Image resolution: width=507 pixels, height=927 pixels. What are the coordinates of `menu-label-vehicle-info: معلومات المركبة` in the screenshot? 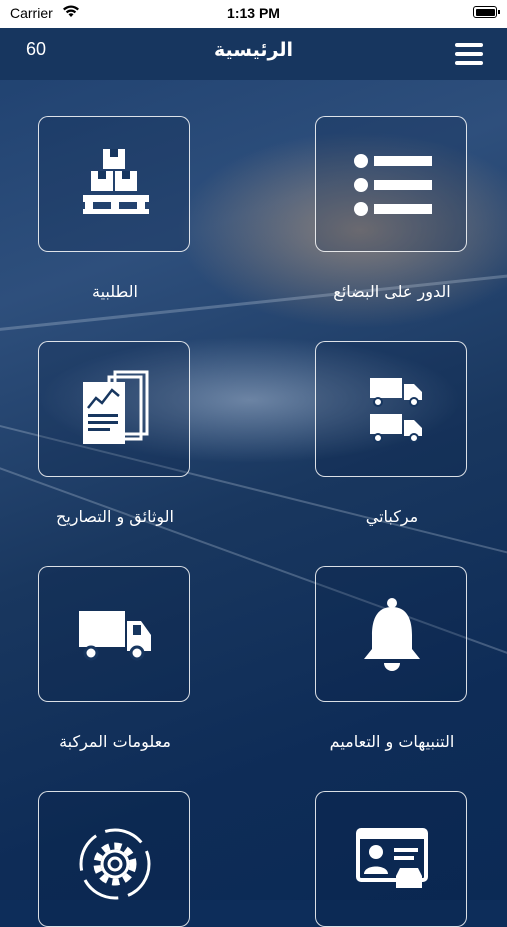 It's located at (115, 741).